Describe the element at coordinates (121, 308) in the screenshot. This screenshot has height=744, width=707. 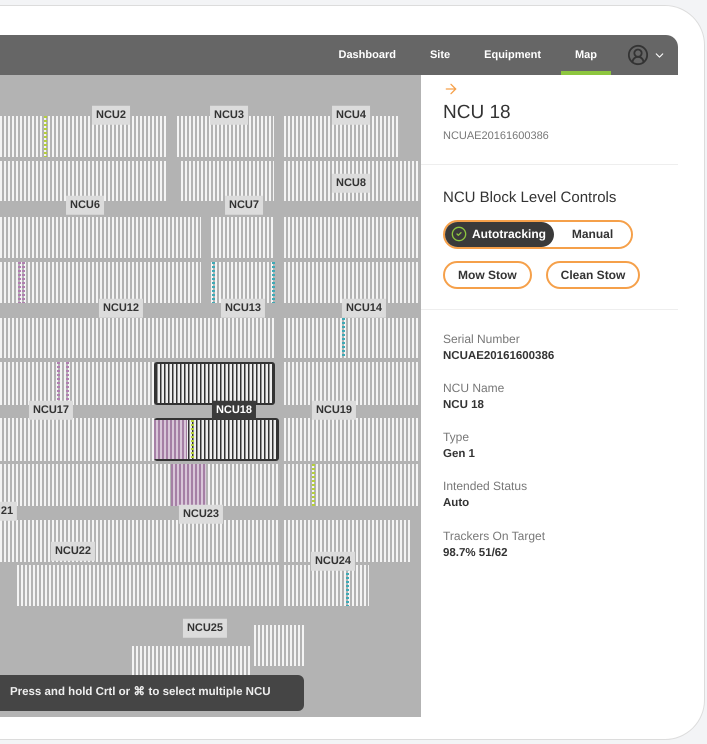
I see `ncu-label: NCU12` at that location.